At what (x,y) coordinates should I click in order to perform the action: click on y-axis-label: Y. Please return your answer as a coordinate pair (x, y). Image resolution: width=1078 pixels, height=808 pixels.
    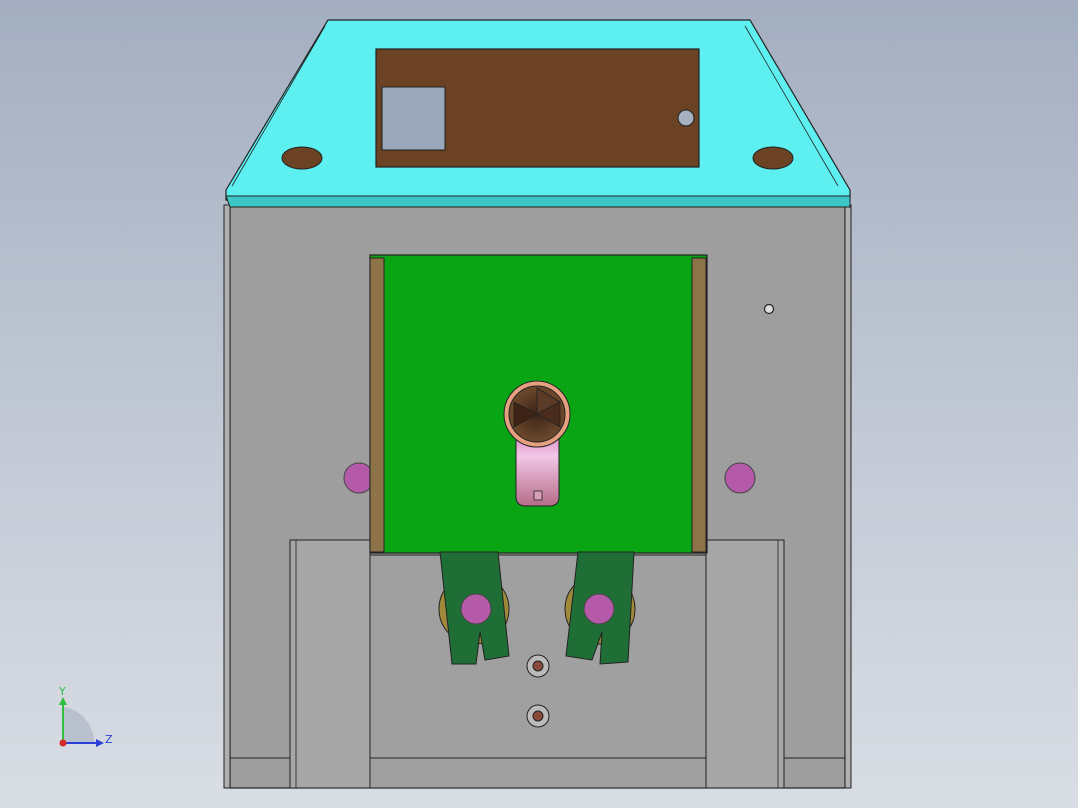
    Looking at the image, I should click on (62, 691).